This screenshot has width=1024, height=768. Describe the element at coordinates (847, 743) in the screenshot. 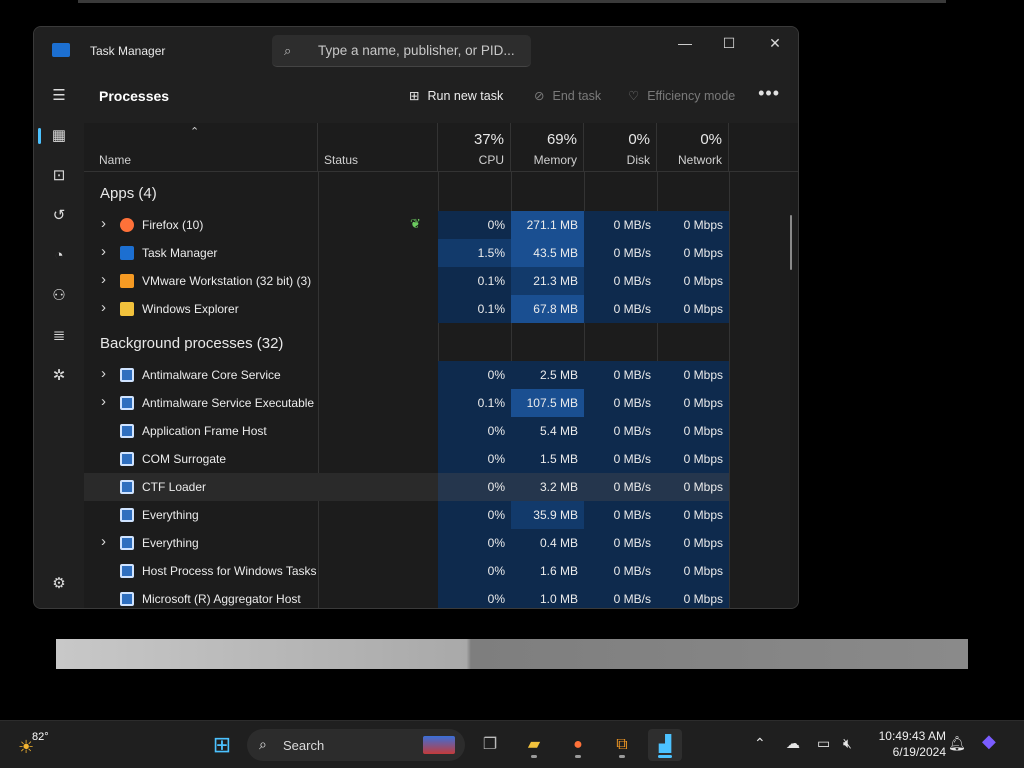

I see `volume-muted-icon: 🔇︎` at that location.